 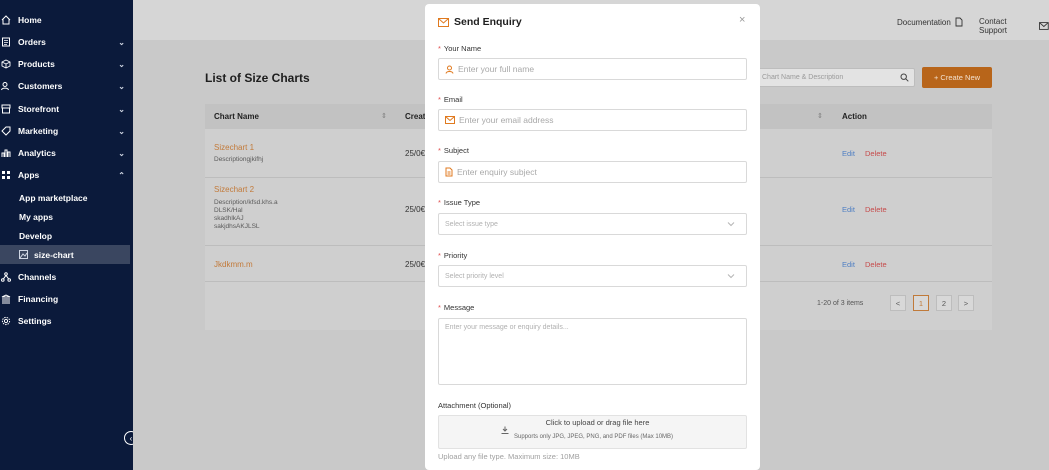 What do you see at coordinates (449, 69) in the screenshot?
I see `user-icon` at bounding box center [449, 69].